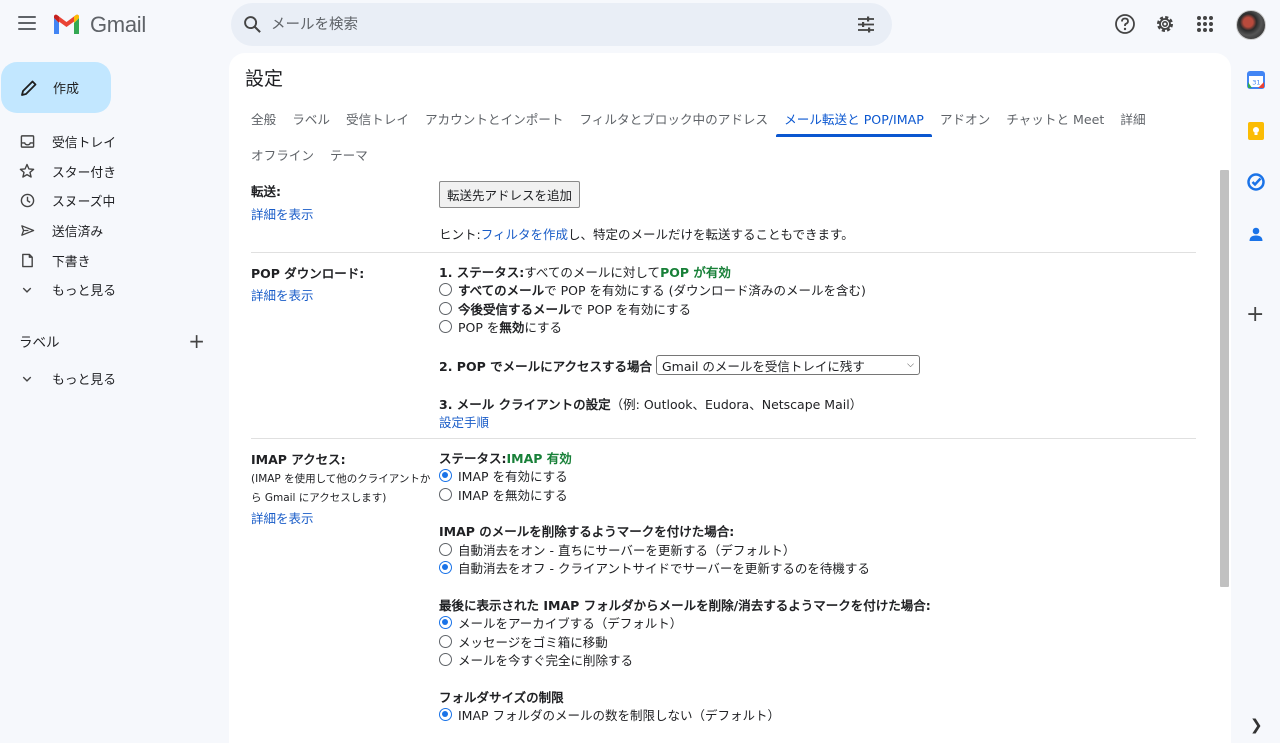  I want to click on main-menu-icon, so click(27, 23).